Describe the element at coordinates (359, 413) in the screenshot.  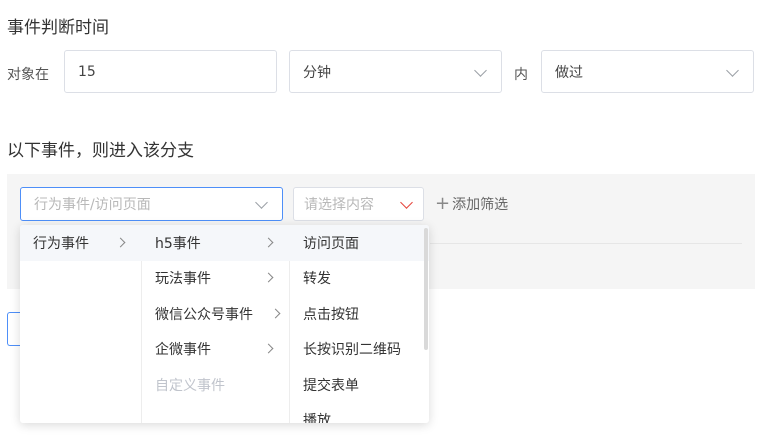
I see `cascader-option-play: 播放` at that location.